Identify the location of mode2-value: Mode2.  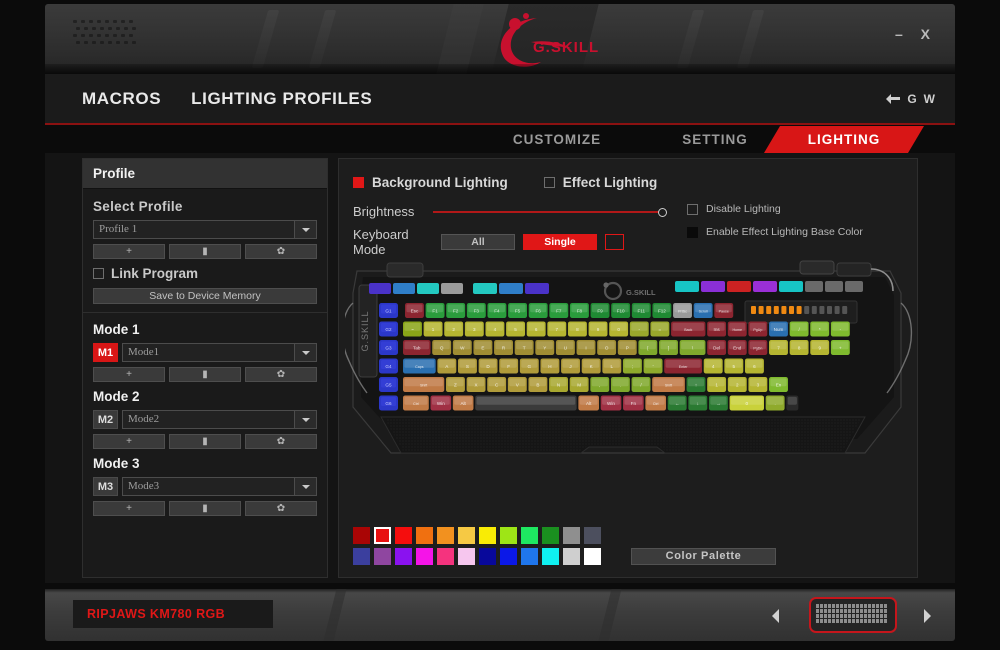
(208, 419).